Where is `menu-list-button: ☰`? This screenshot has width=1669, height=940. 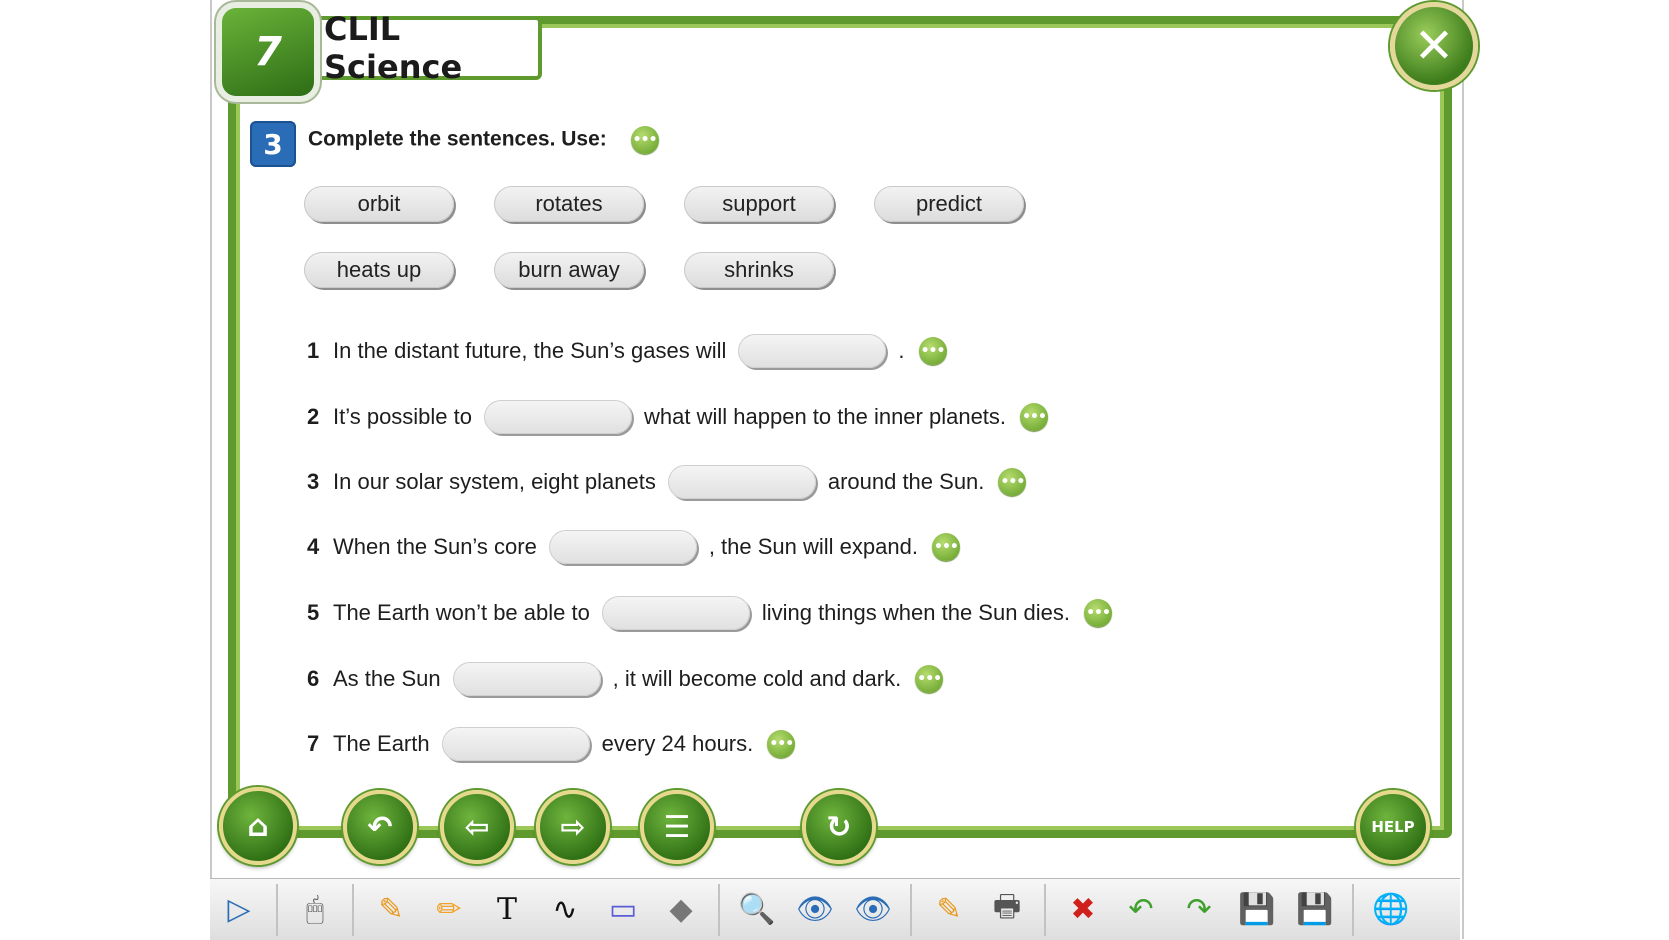 menu-list-button: ☰ is located at coordinates (677, 827).